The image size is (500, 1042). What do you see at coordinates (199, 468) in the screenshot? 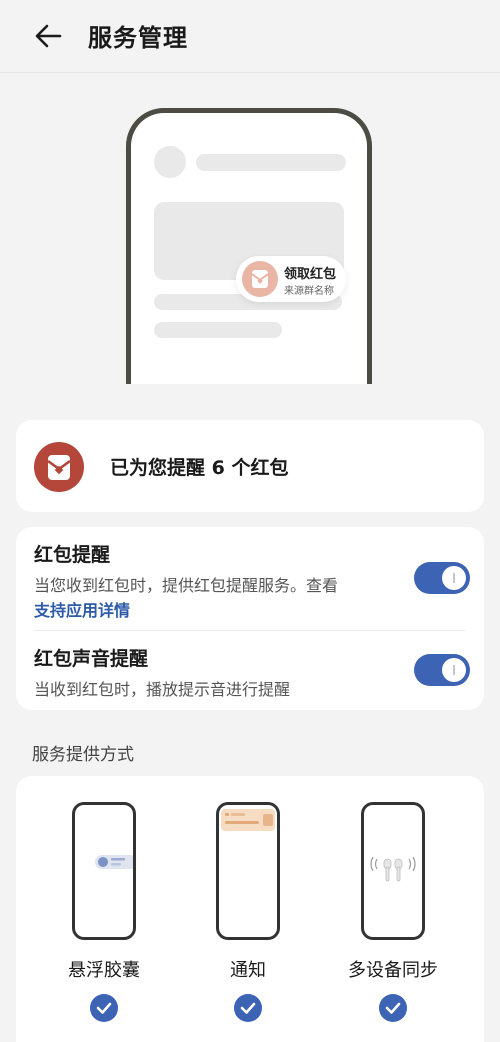
I see `reminder-count-text: 已为您提醒 6 个红包` at bounding box center [199, 468].